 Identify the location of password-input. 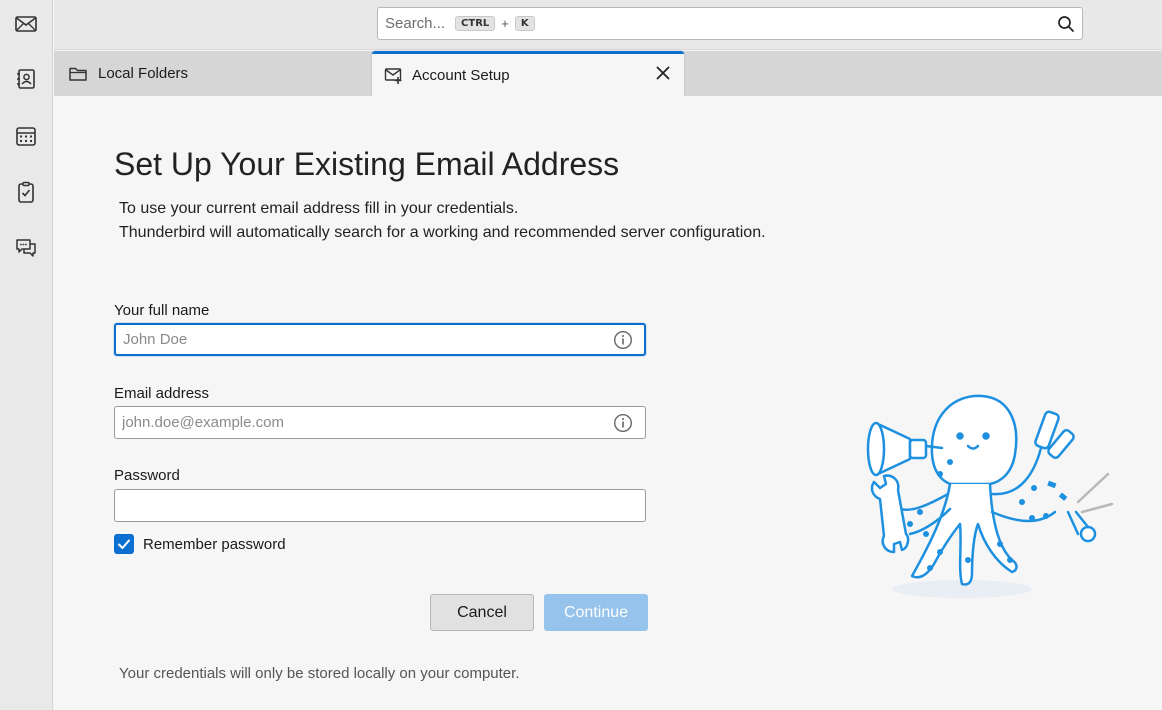
(355, 505).